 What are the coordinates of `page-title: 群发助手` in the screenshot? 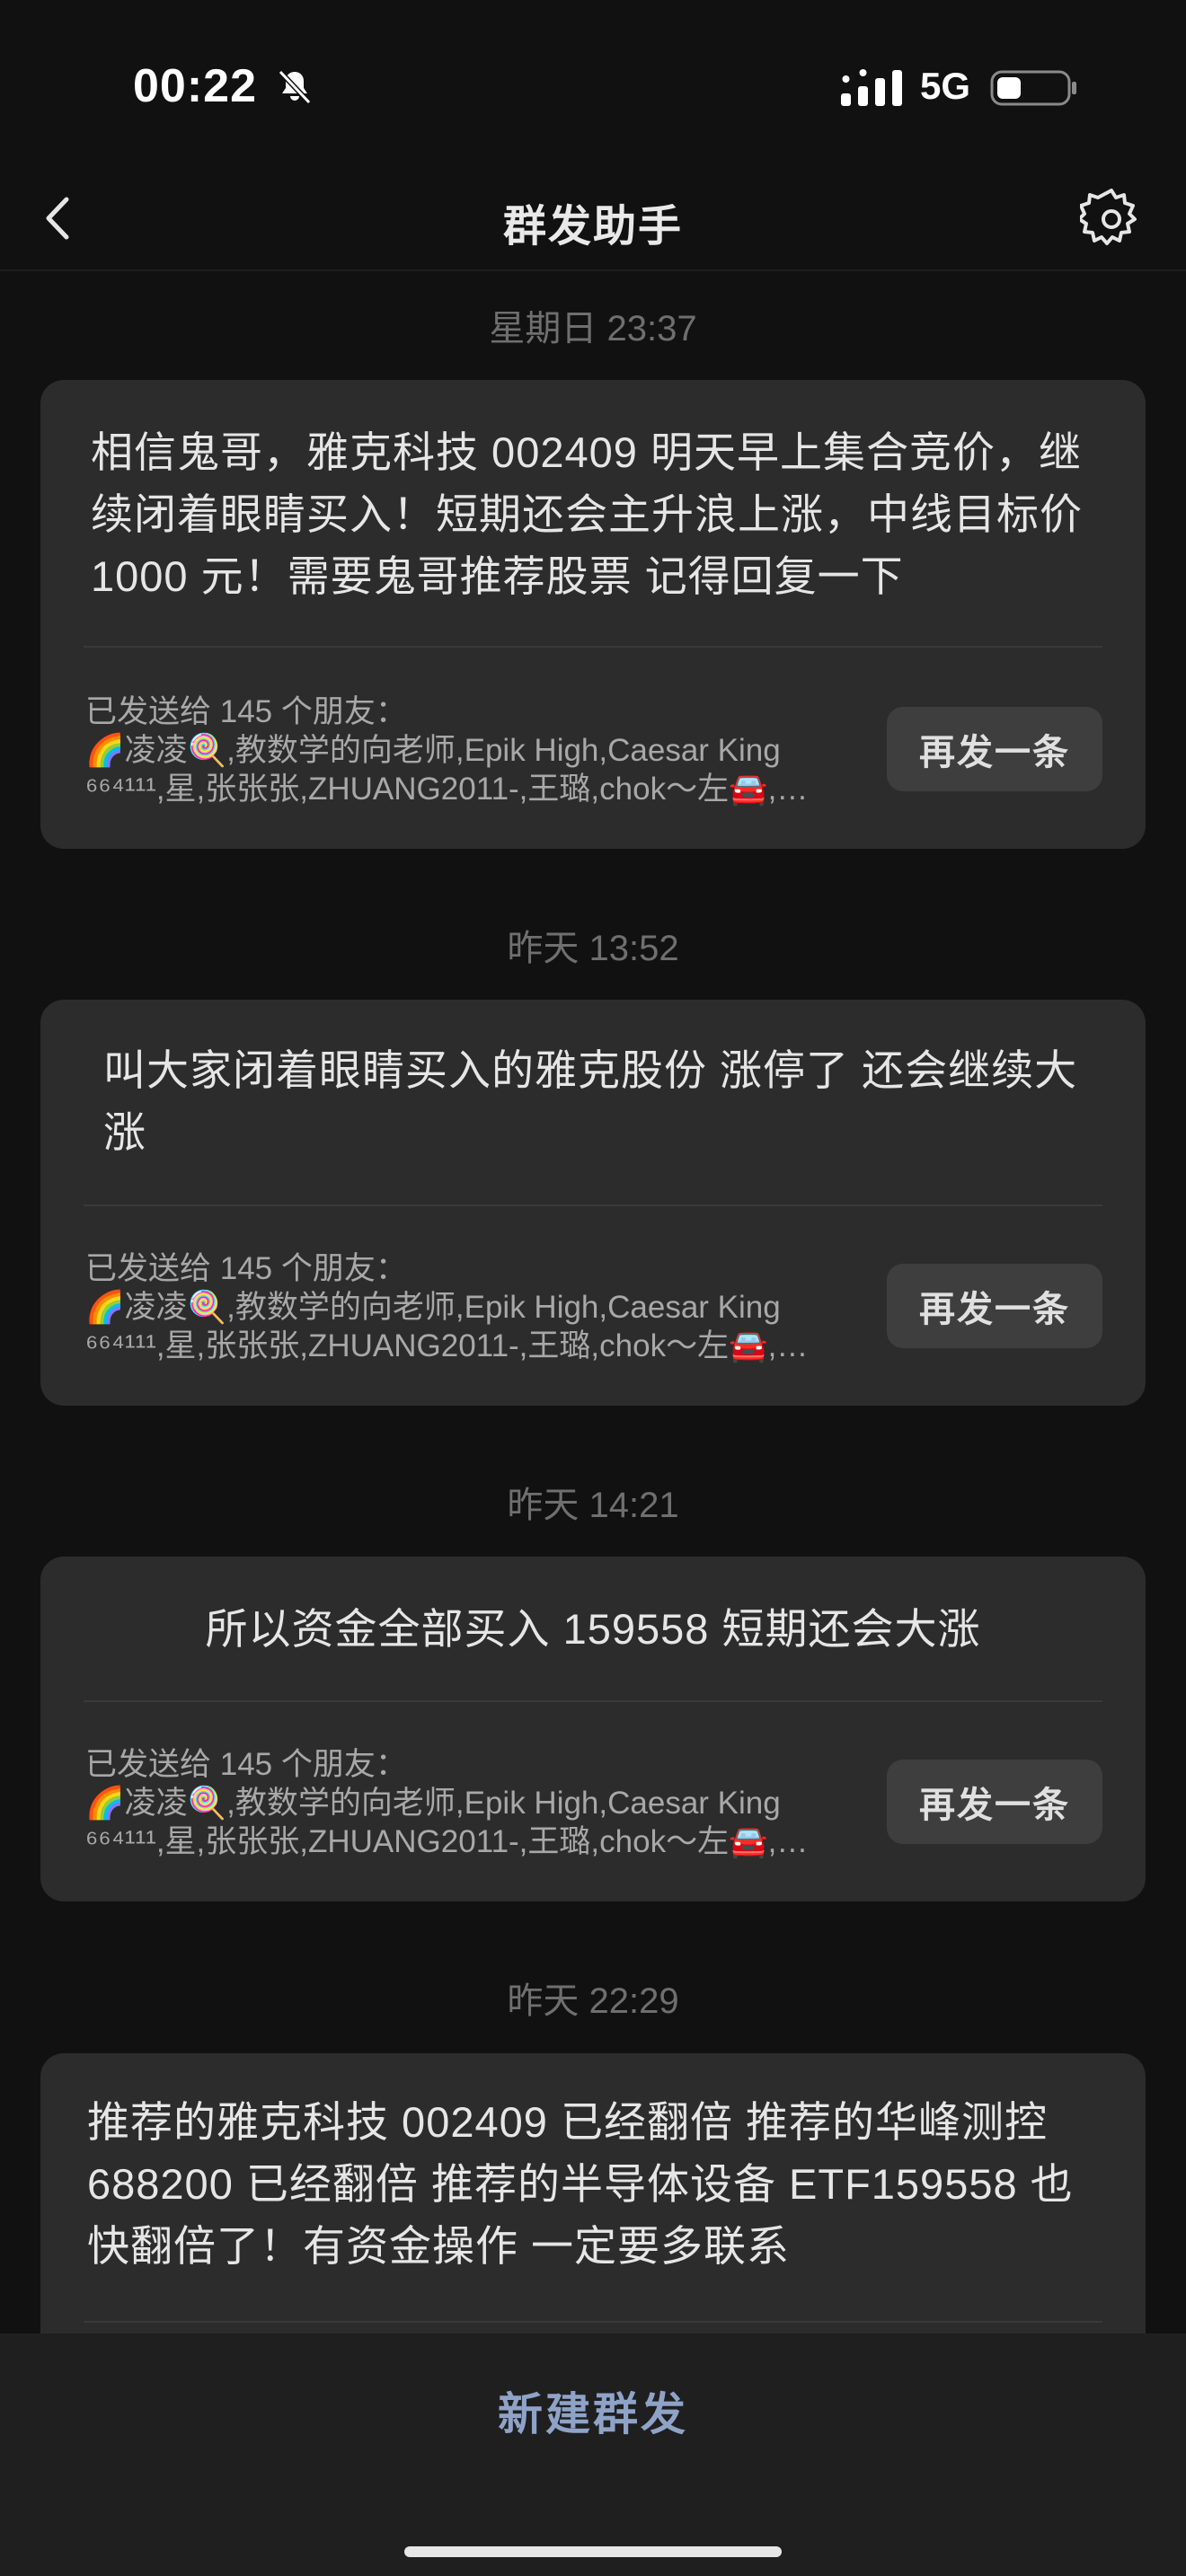 It's located at (592, 227).